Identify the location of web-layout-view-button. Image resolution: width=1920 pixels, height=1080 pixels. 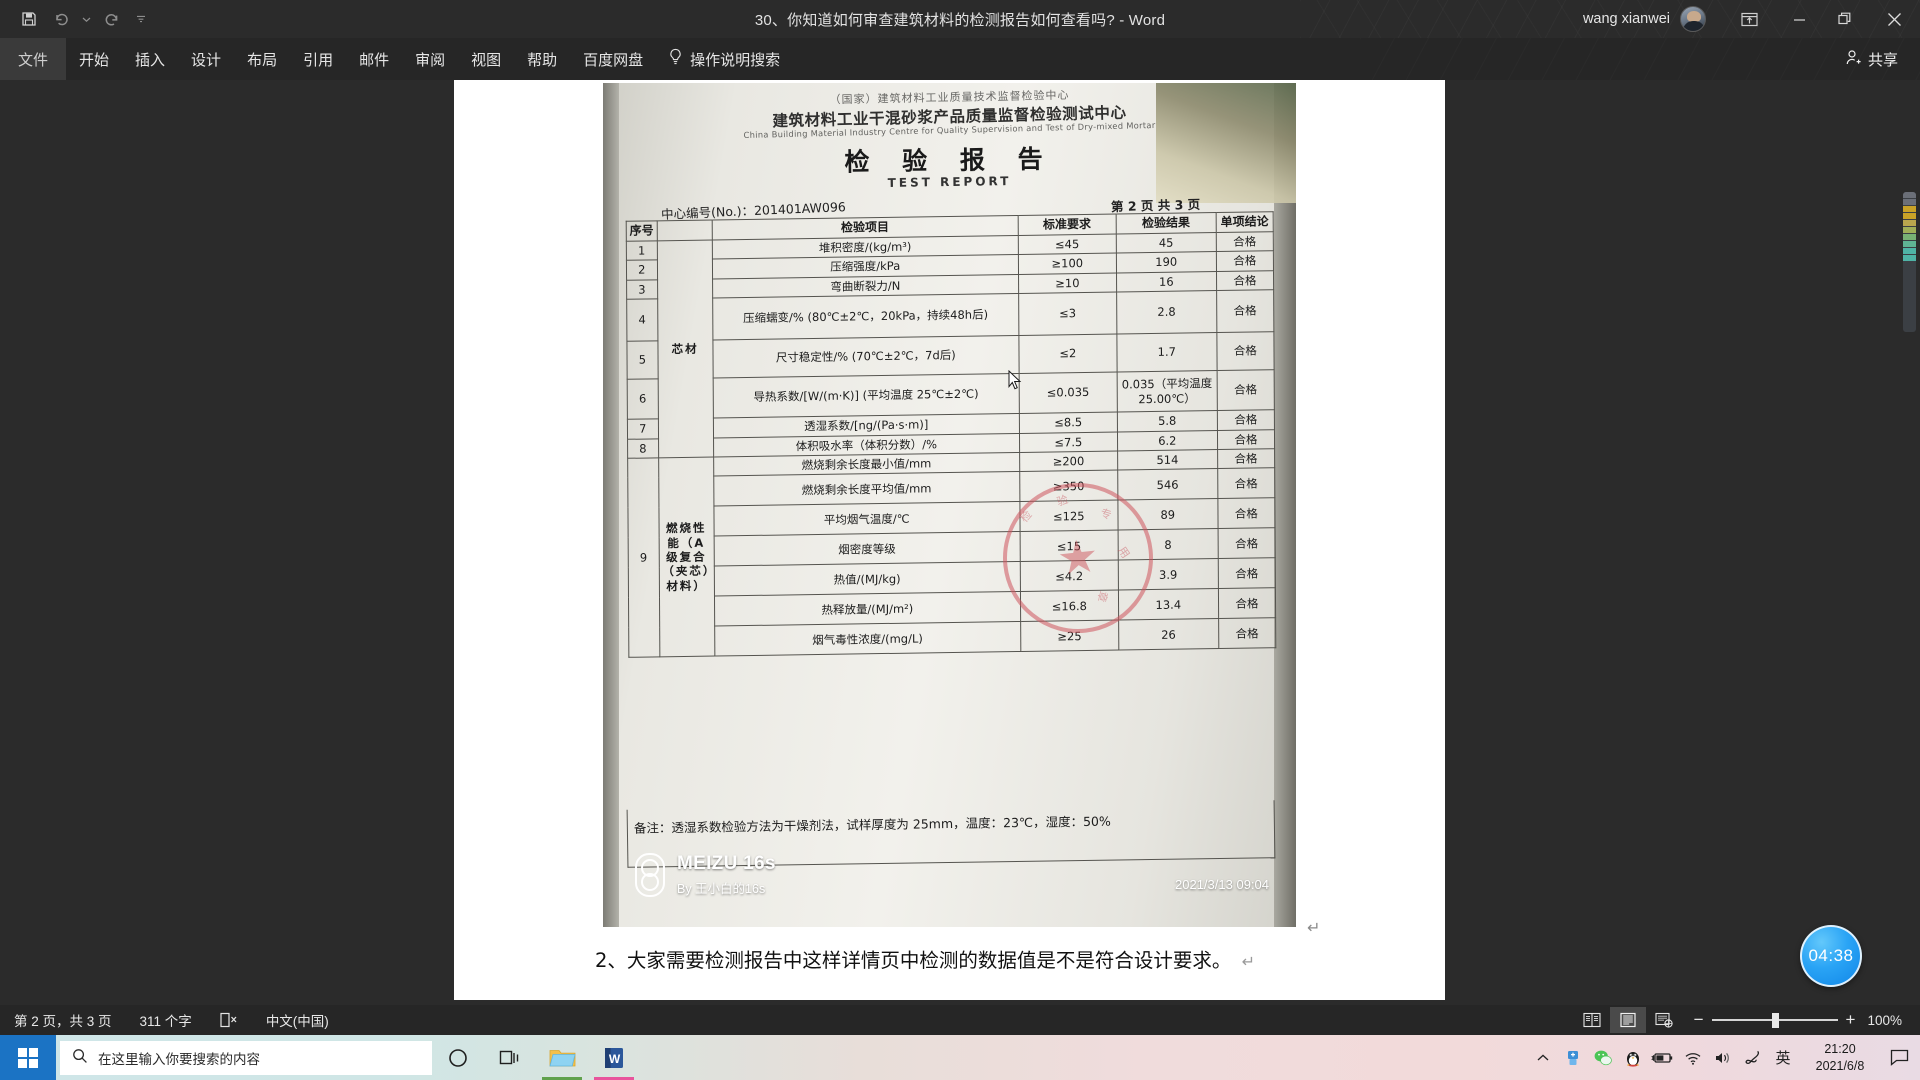
(1664, 1020).